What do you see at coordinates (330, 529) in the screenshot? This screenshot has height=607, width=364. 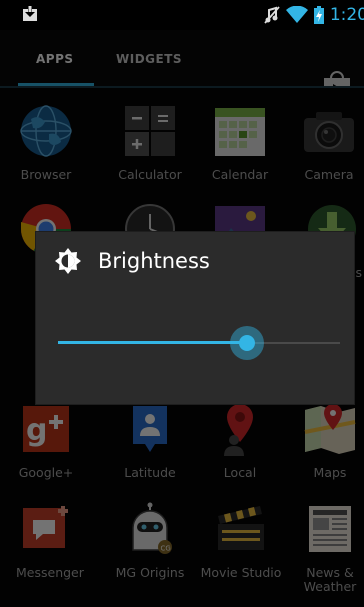 I see `newspaper-icon` at bounding box center [330, 529].